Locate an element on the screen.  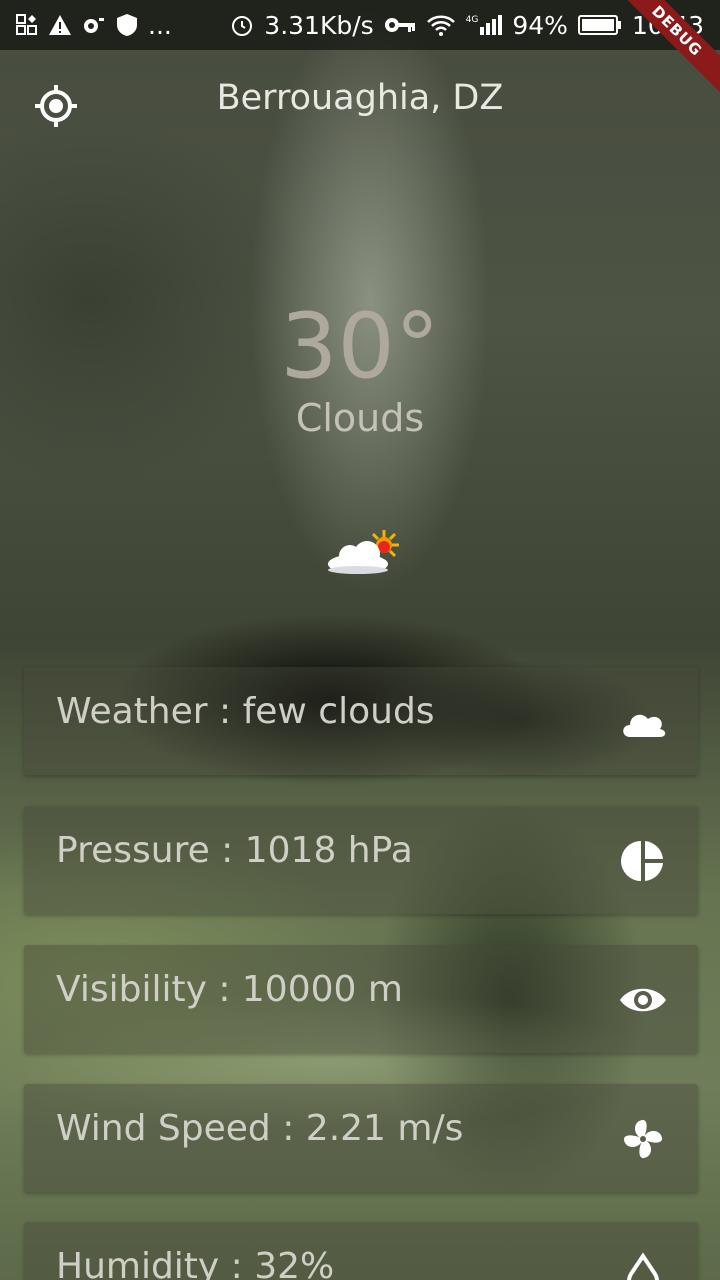
status-bar: ... 3.31Kb/s 4G 94% is located at coordinates (360, 25).